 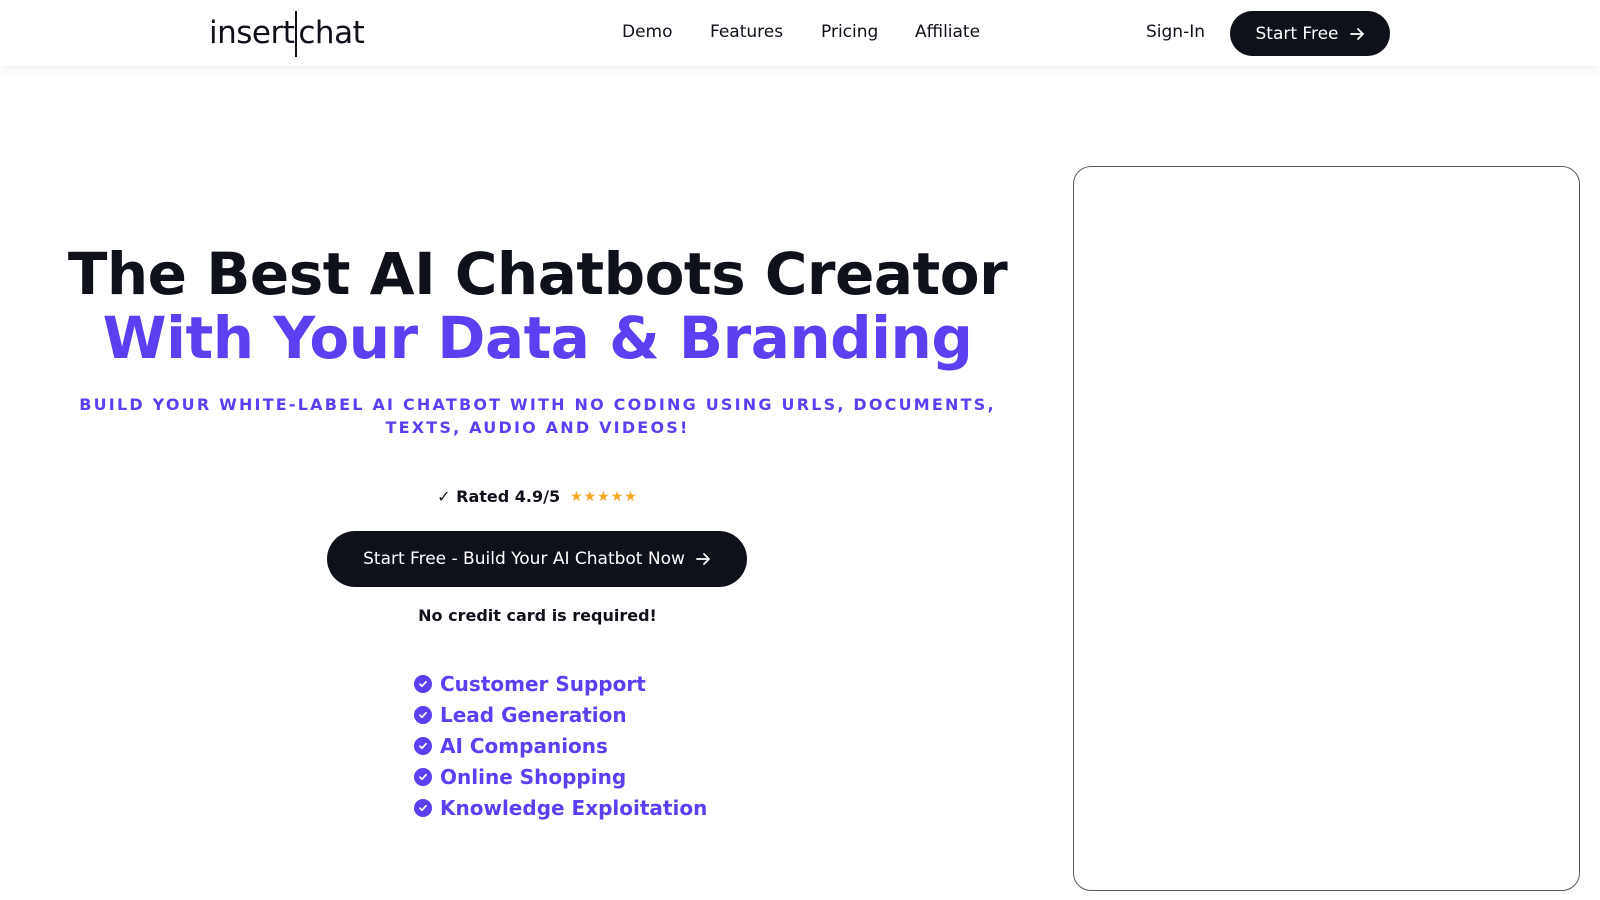 What do you see at coordinates (947, 32) in the screenshot?
I see `nav-affiliate: Affiliate` at bounding box center [947, 32].